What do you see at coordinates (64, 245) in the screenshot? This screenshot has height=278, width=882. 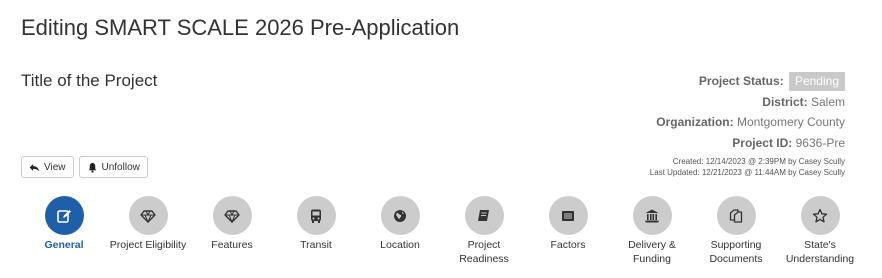 I see `step-label: General` at bounding box center [64, 245].